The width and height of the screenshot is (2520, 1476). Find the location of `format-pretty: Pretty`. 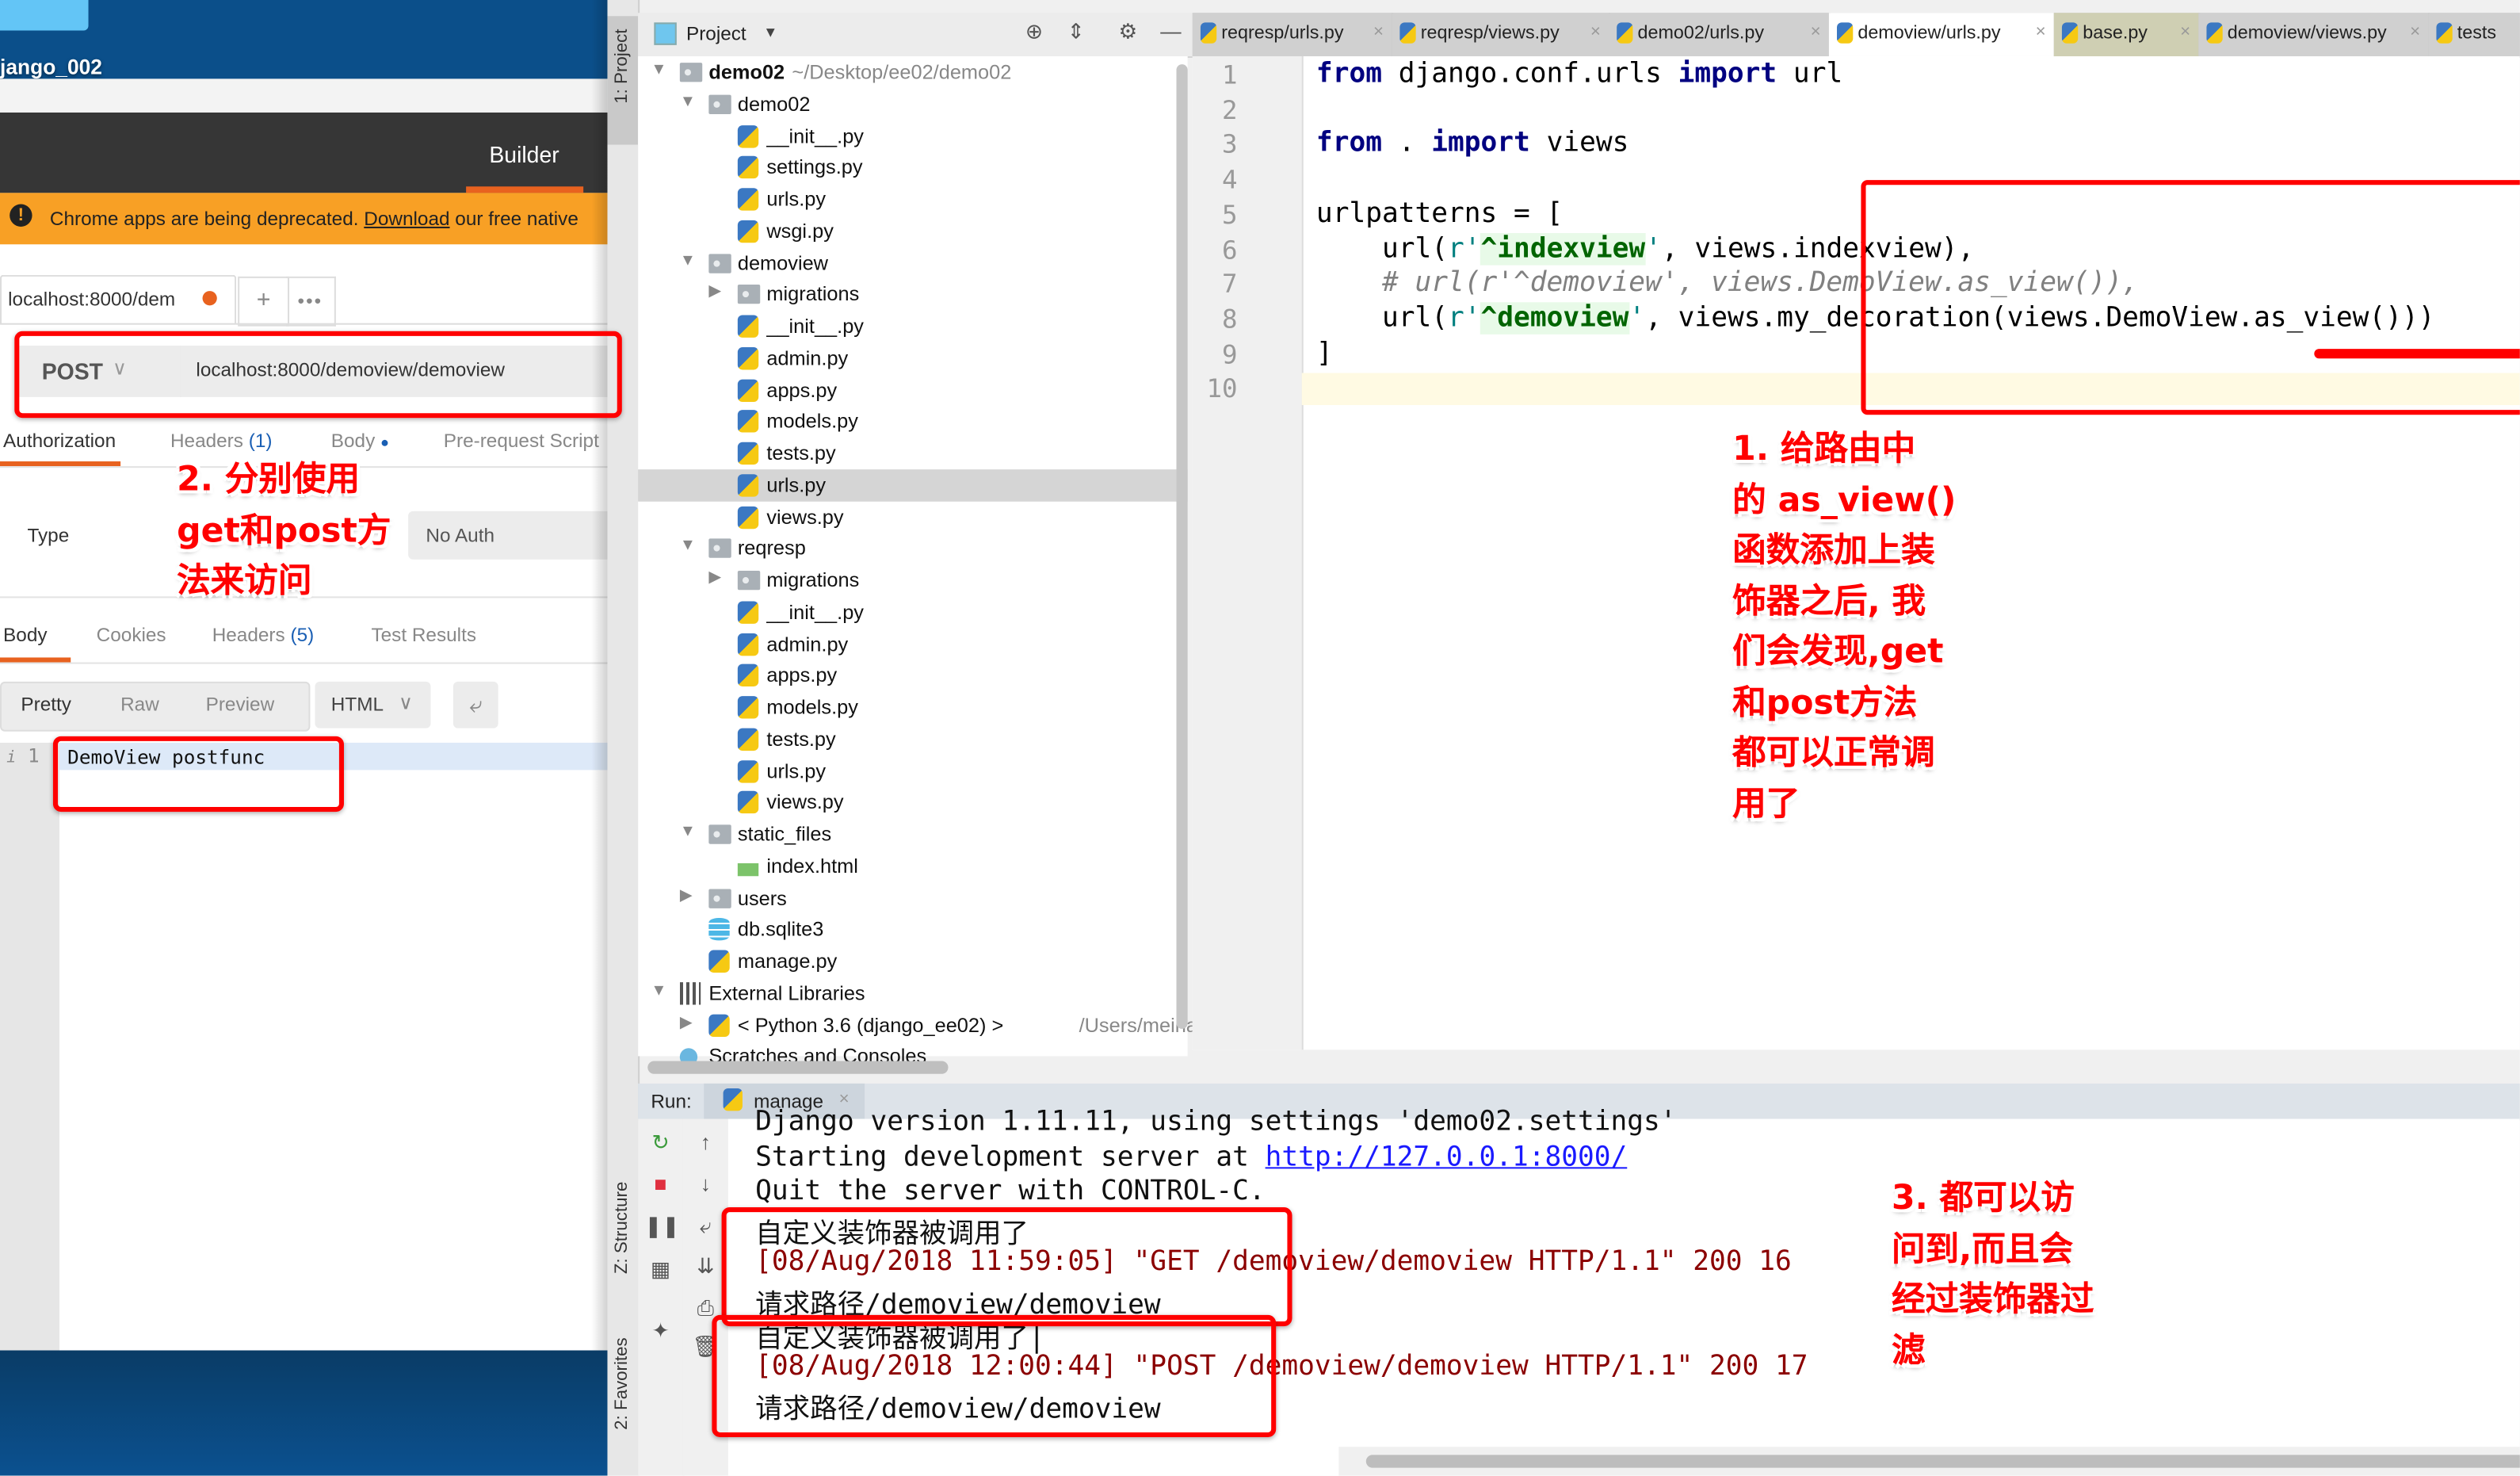

format-pretty: Pretty is located at coordinates (46, 704).